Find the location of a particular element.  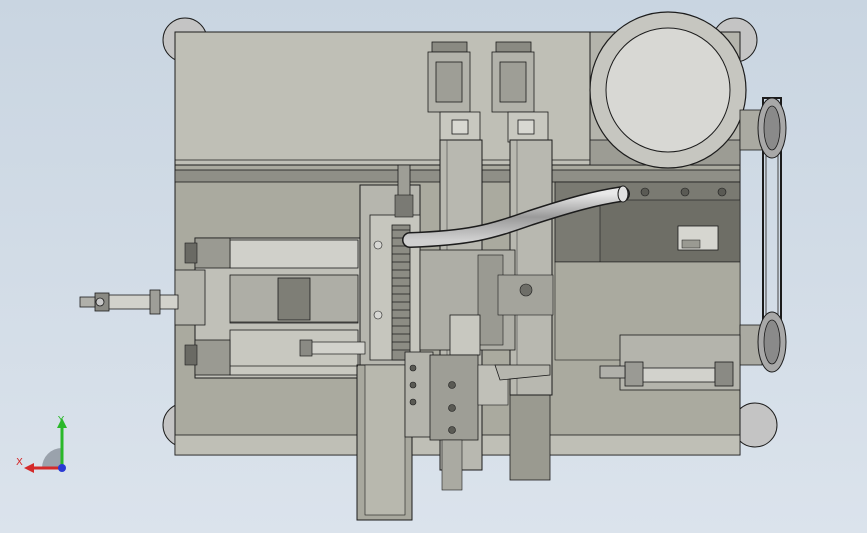

x-axis-label: X is located at coordinates (19, 462).